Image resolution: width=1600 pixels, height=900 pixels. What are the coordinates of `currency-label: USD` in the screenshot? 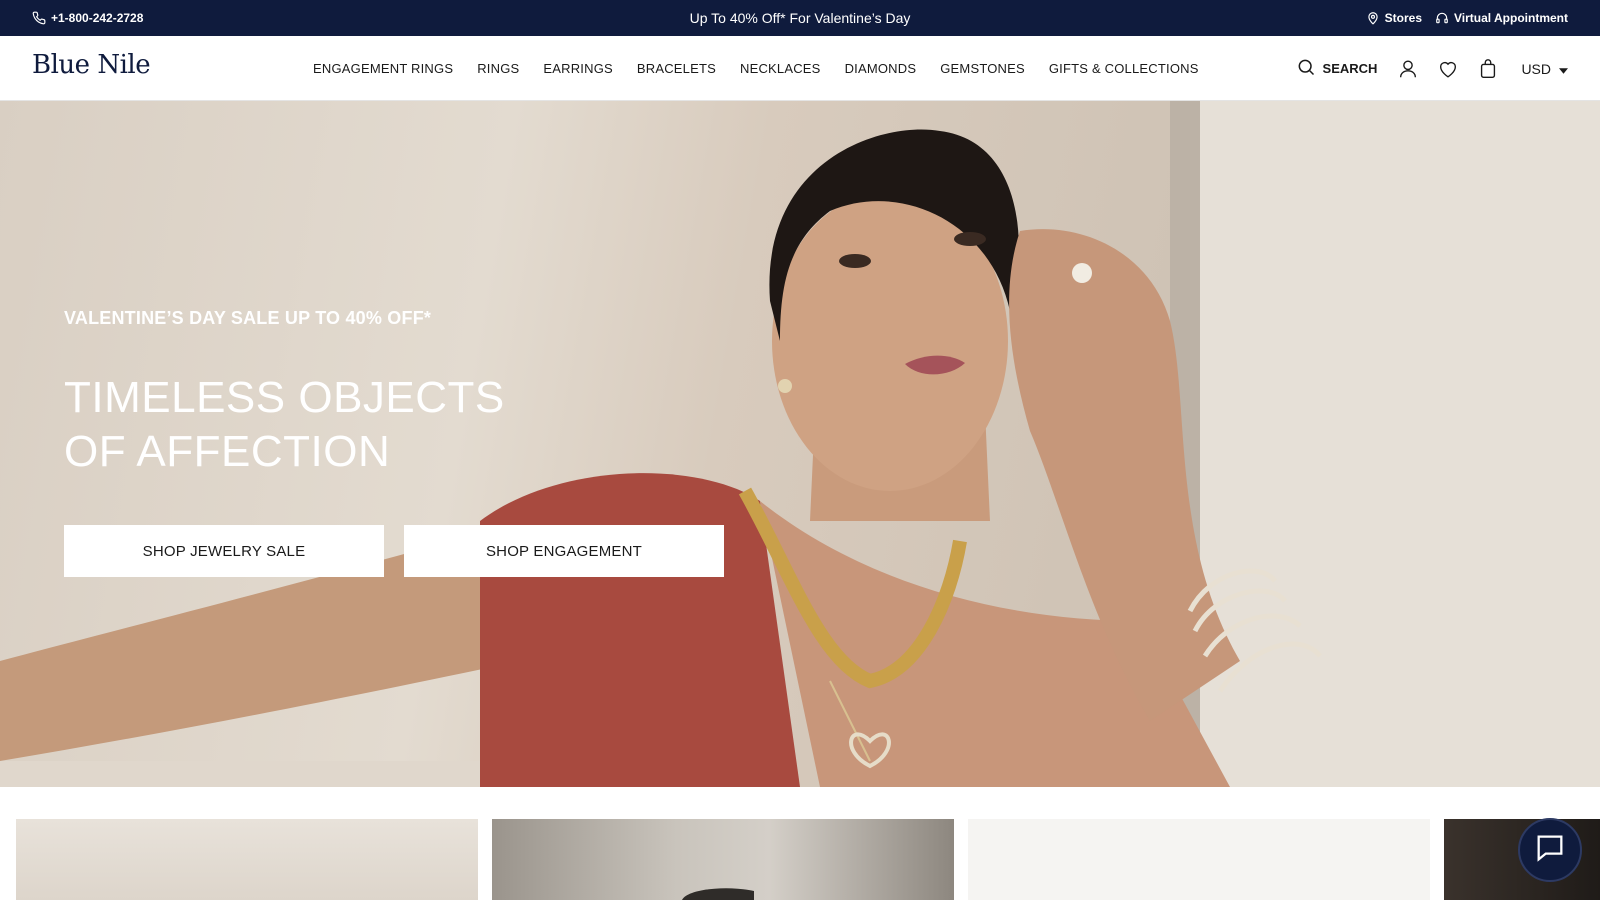 It's located at (1536, 68).